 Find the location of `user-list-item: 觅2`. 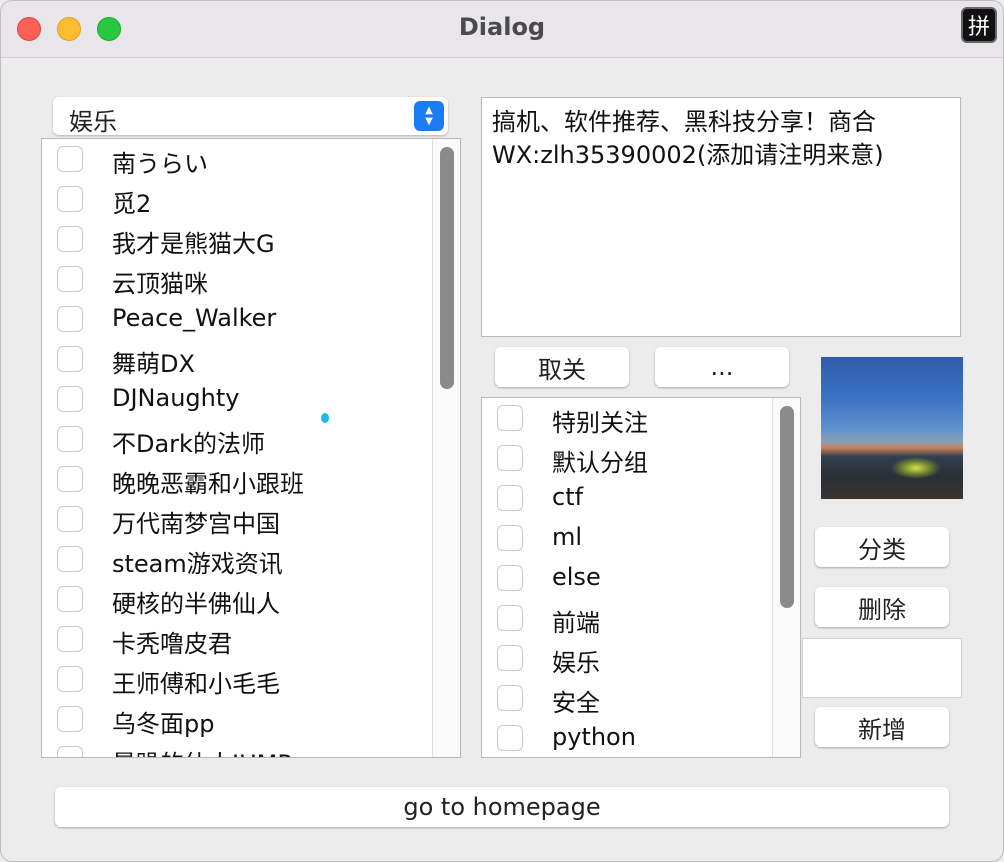

user-list-item: 觅2 is located at coordinates (251, 199).